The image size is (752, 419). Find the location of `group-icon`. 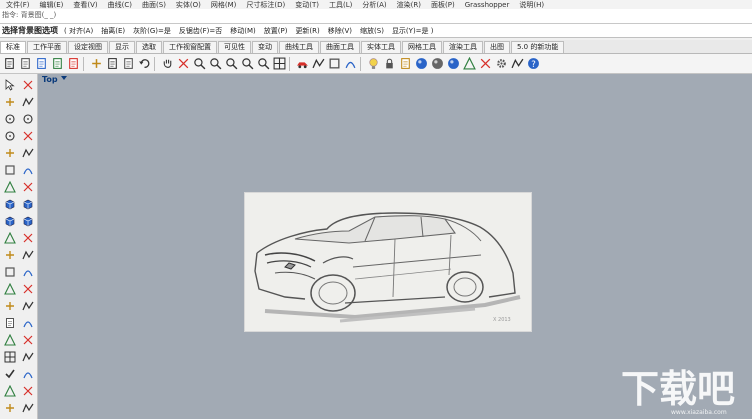

group-icon is located at coordinates (9, 390).